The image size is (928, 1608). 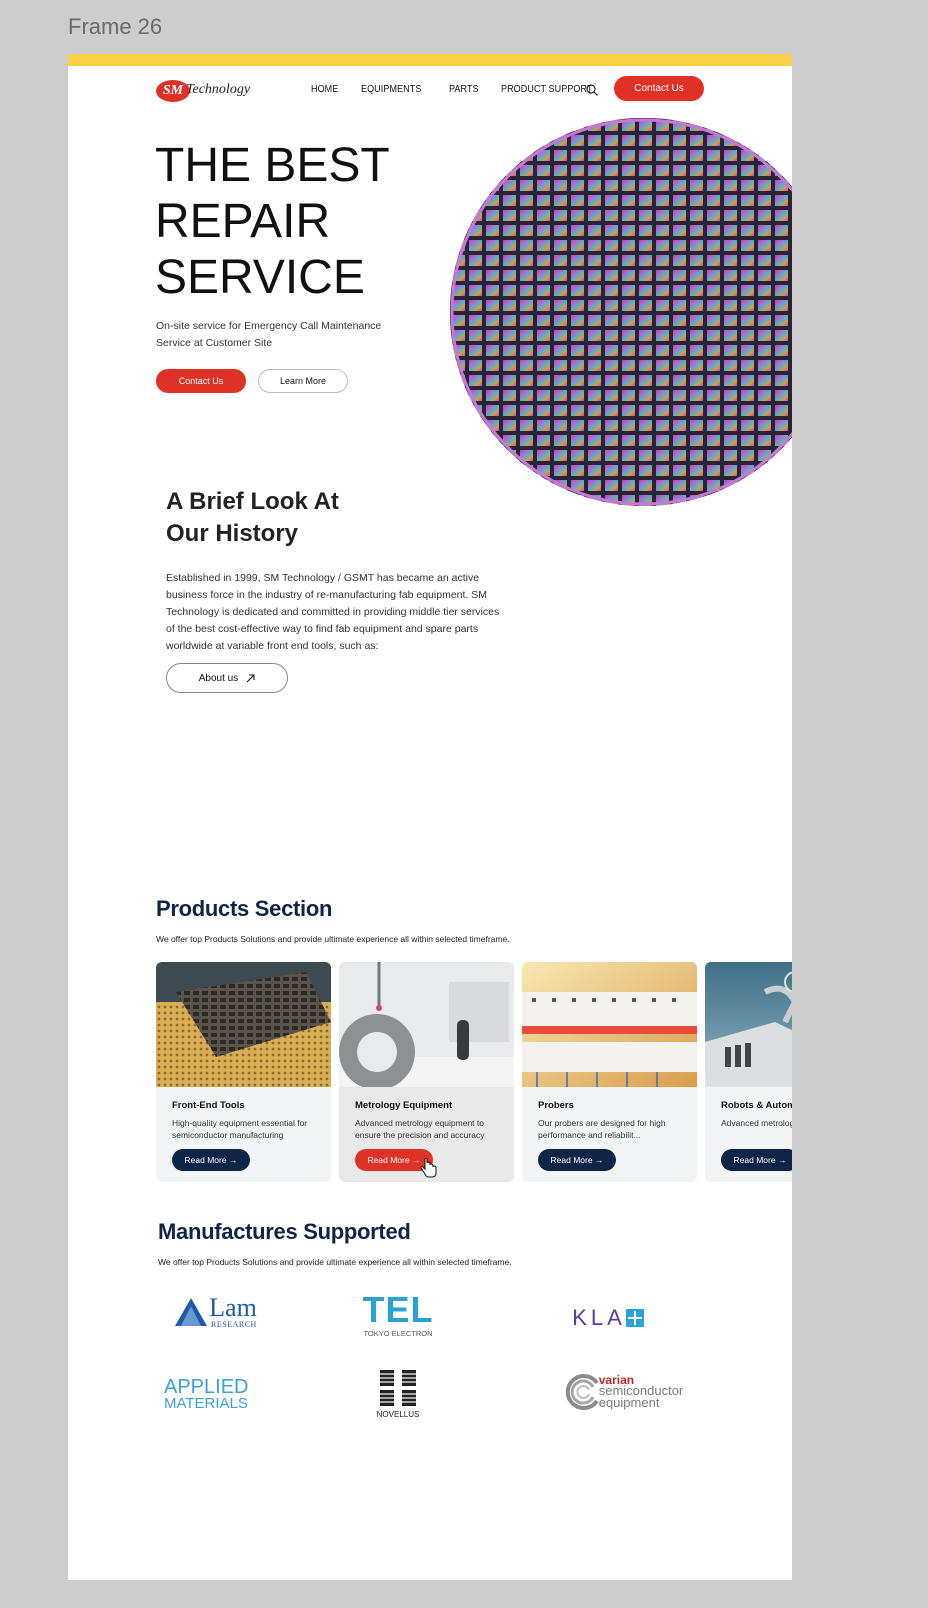 What do you see at coordinates (464, 89) in the screenshot?
I see `nav-parts: PARTS` at bounding box center [464, 89].